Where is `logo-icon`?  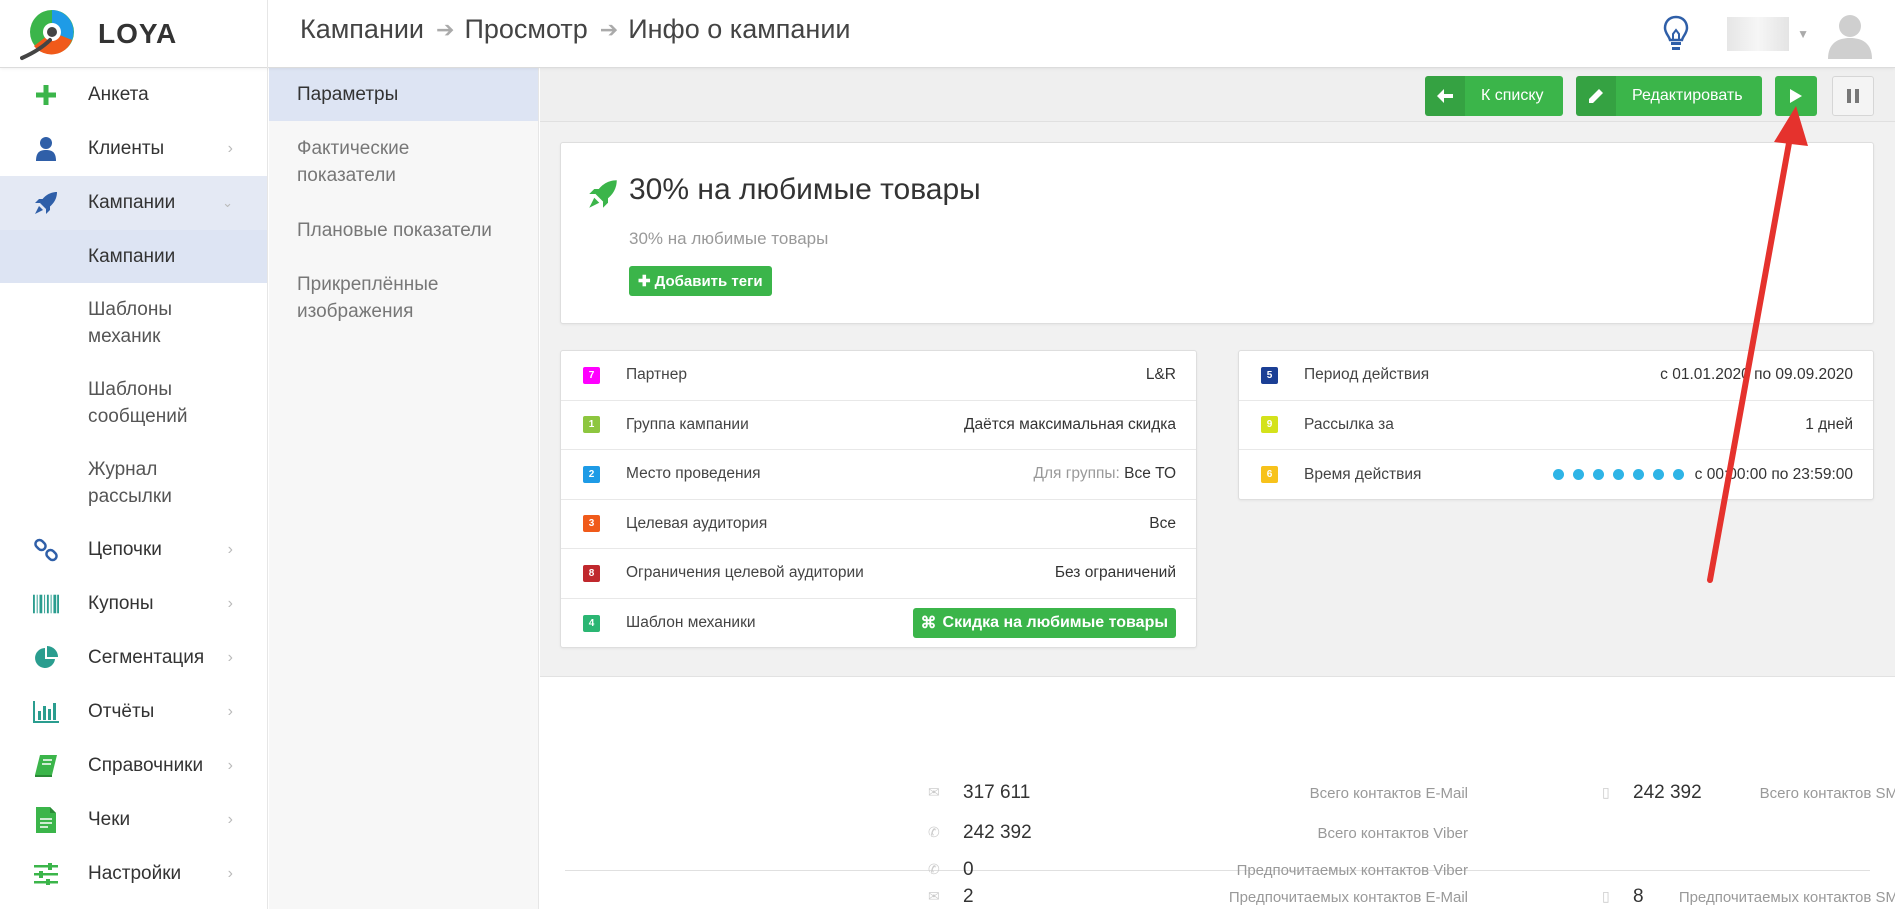 logo-icon is located at coordinates (47, 35).